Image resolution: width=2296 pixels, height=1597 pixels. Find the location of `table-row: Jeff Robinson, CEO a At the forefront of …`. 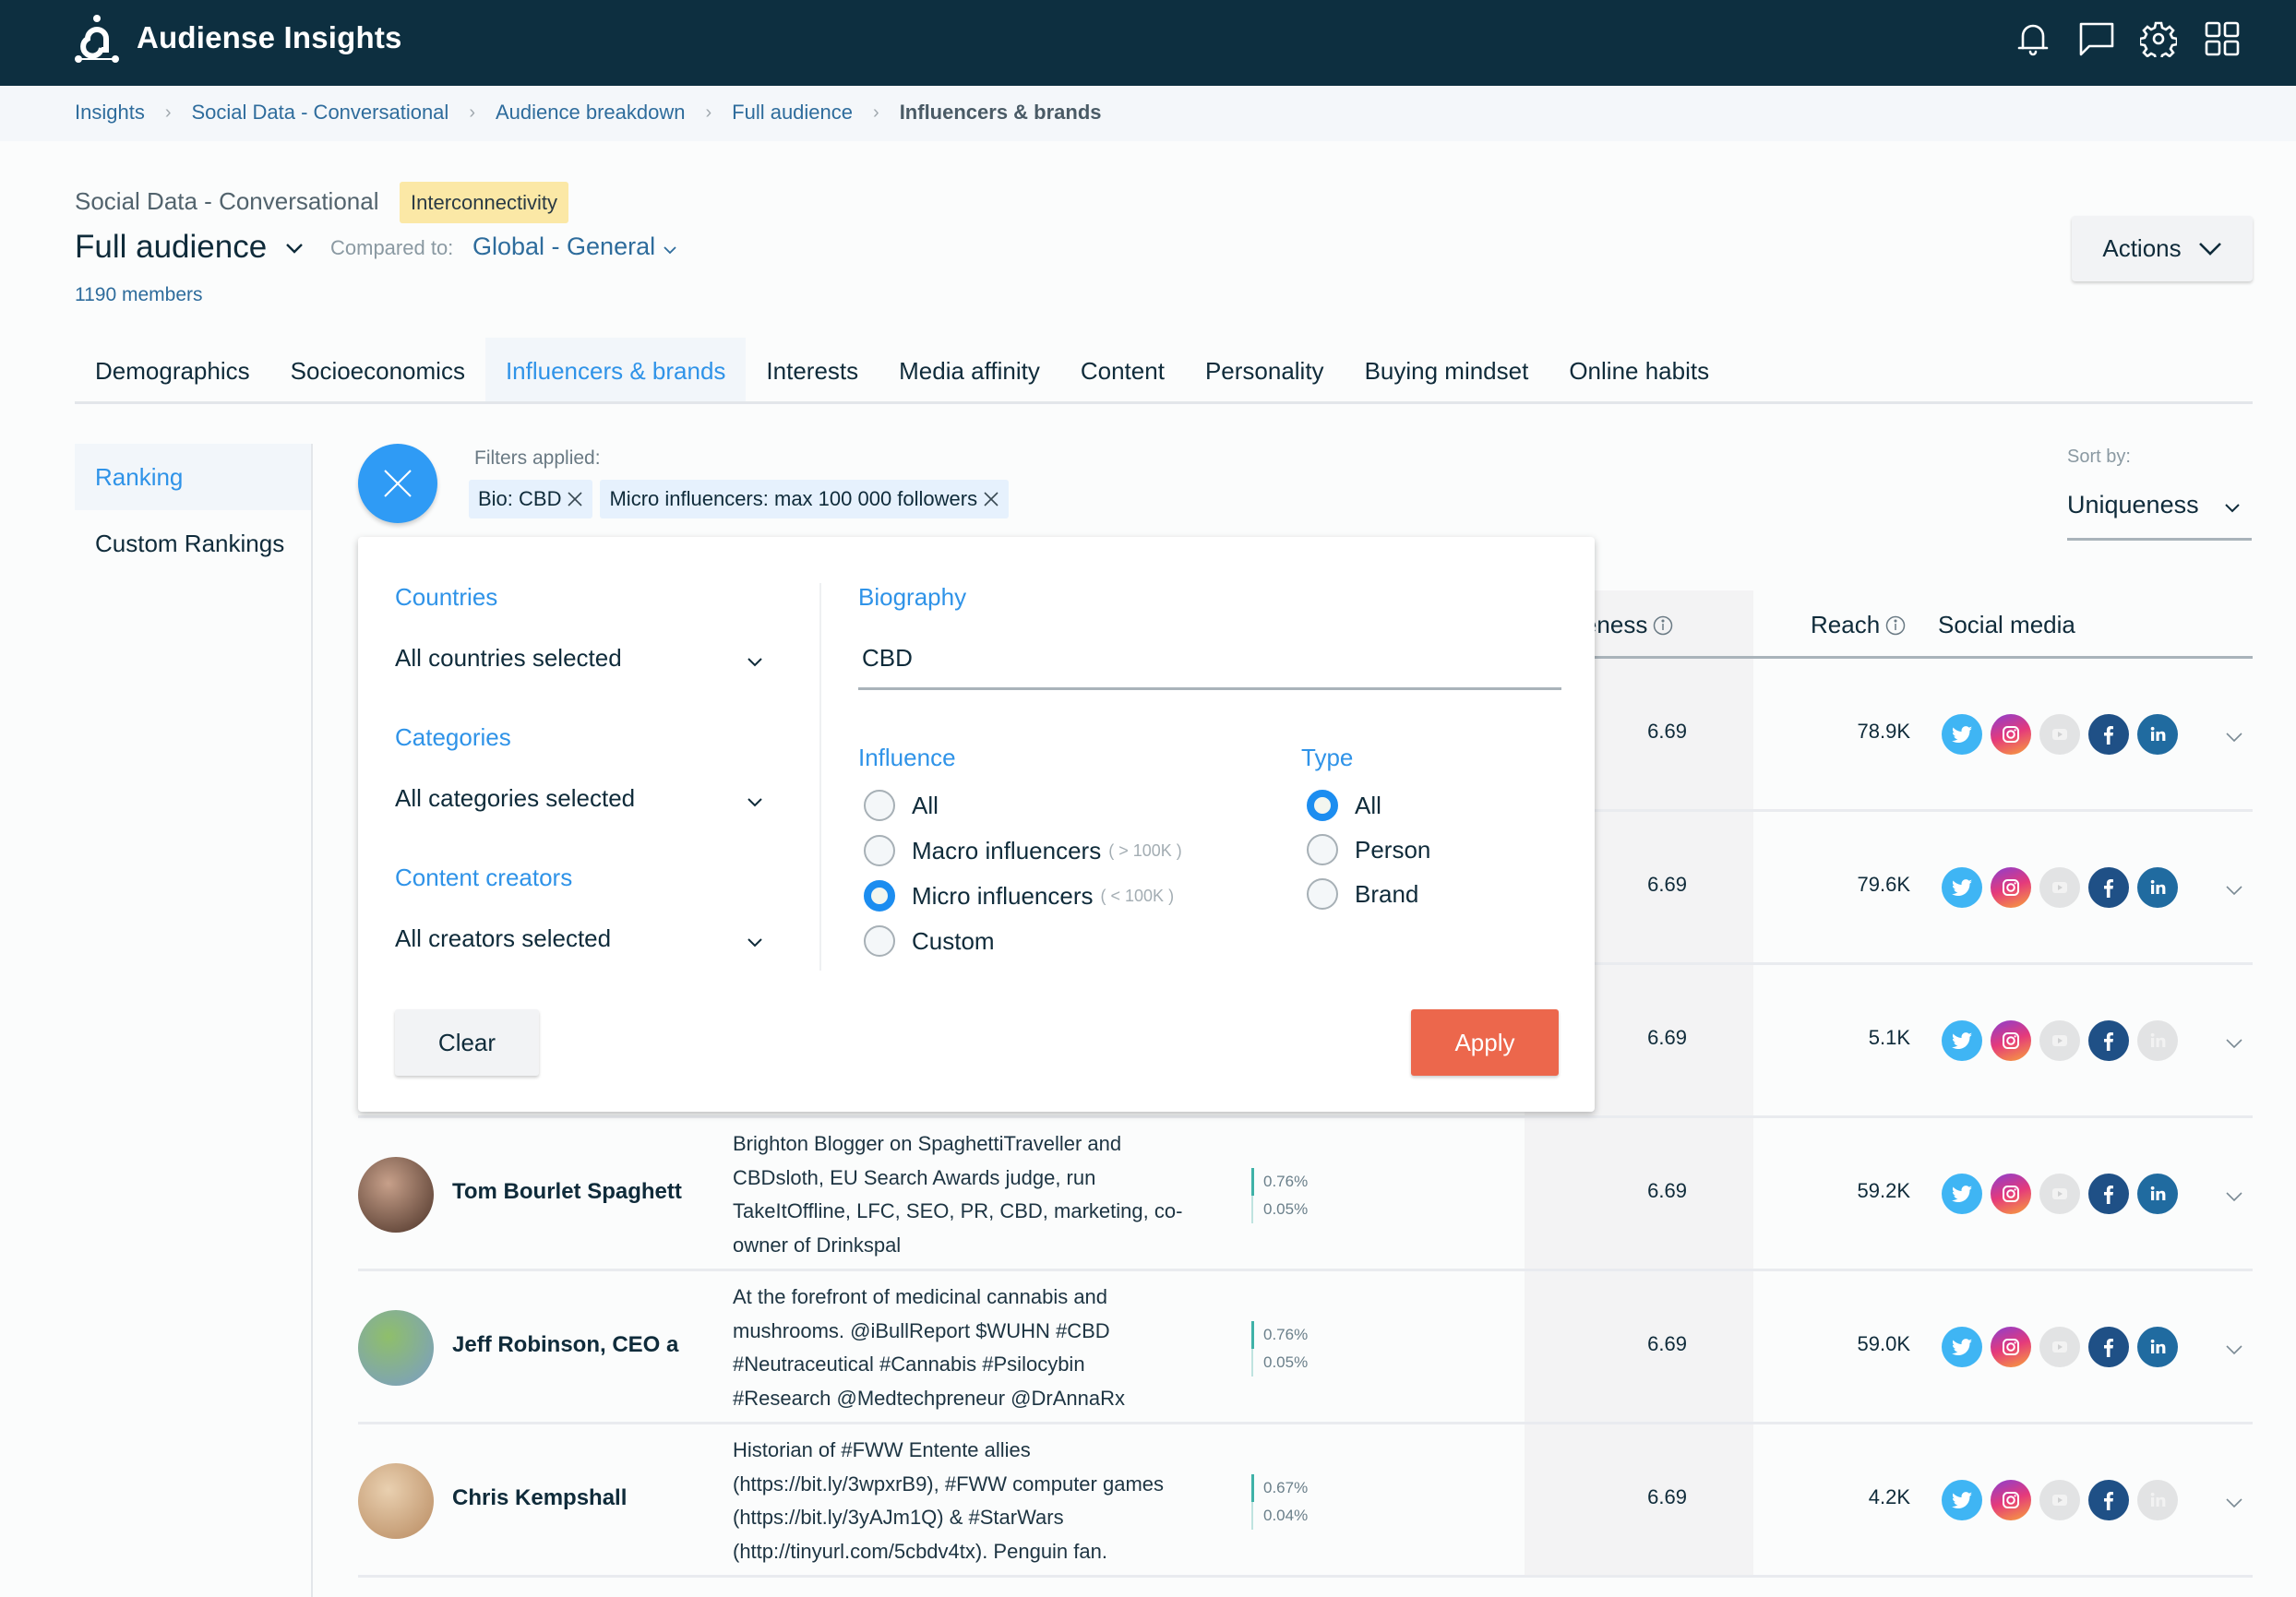

table-row: Jeff Robinson, CEO a At the forefront of … is located at coordinates (1305, 1347).